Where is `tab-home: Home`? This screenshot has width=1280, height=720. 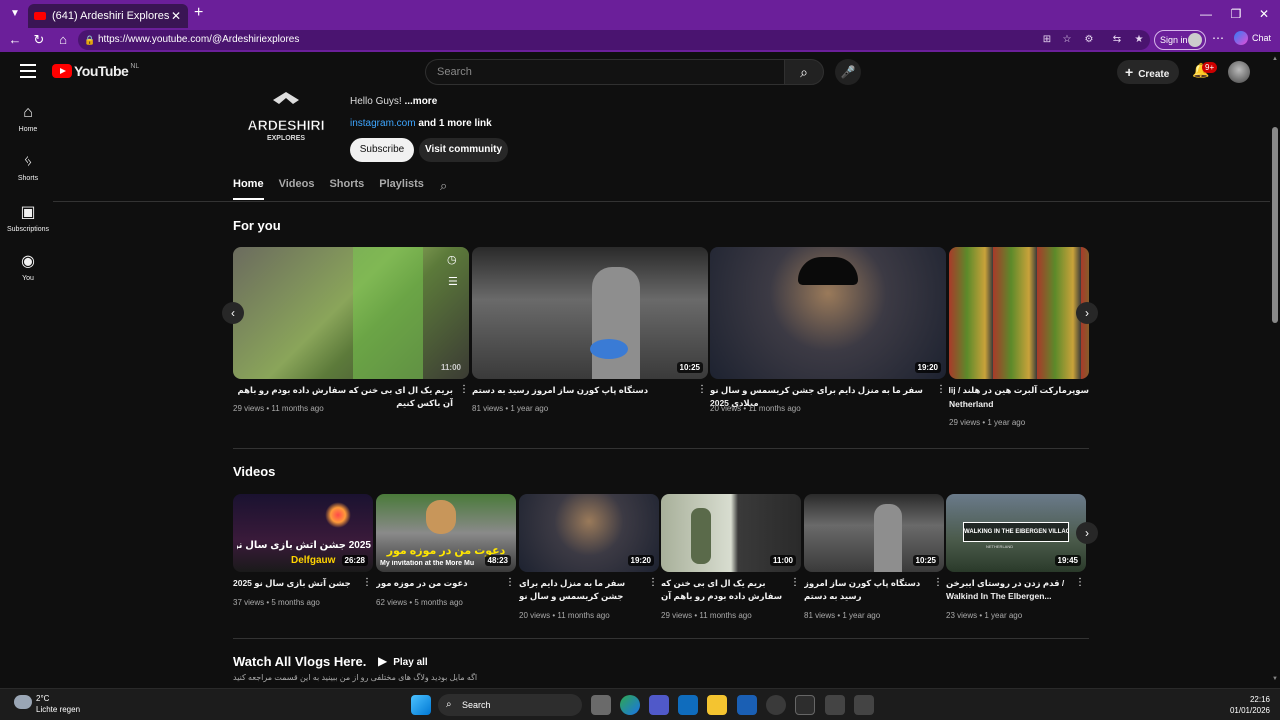 tab-home: Home is located at coordinates (248, 189).